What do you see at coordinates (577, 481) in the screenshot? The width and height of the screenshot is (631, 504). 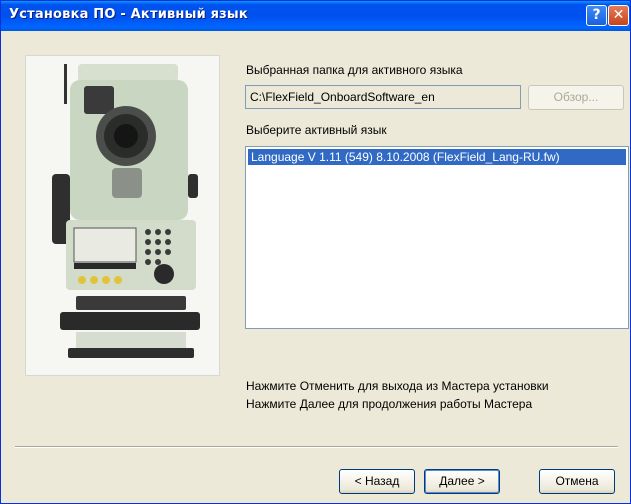 I see `cancel-button: Отмена` at bounding box center [577, 481].